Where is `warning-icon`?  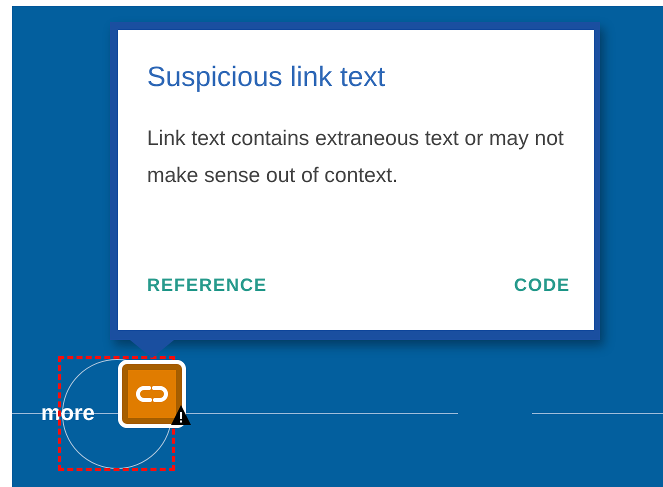
warning-icon is located at coordinates (181, 415).